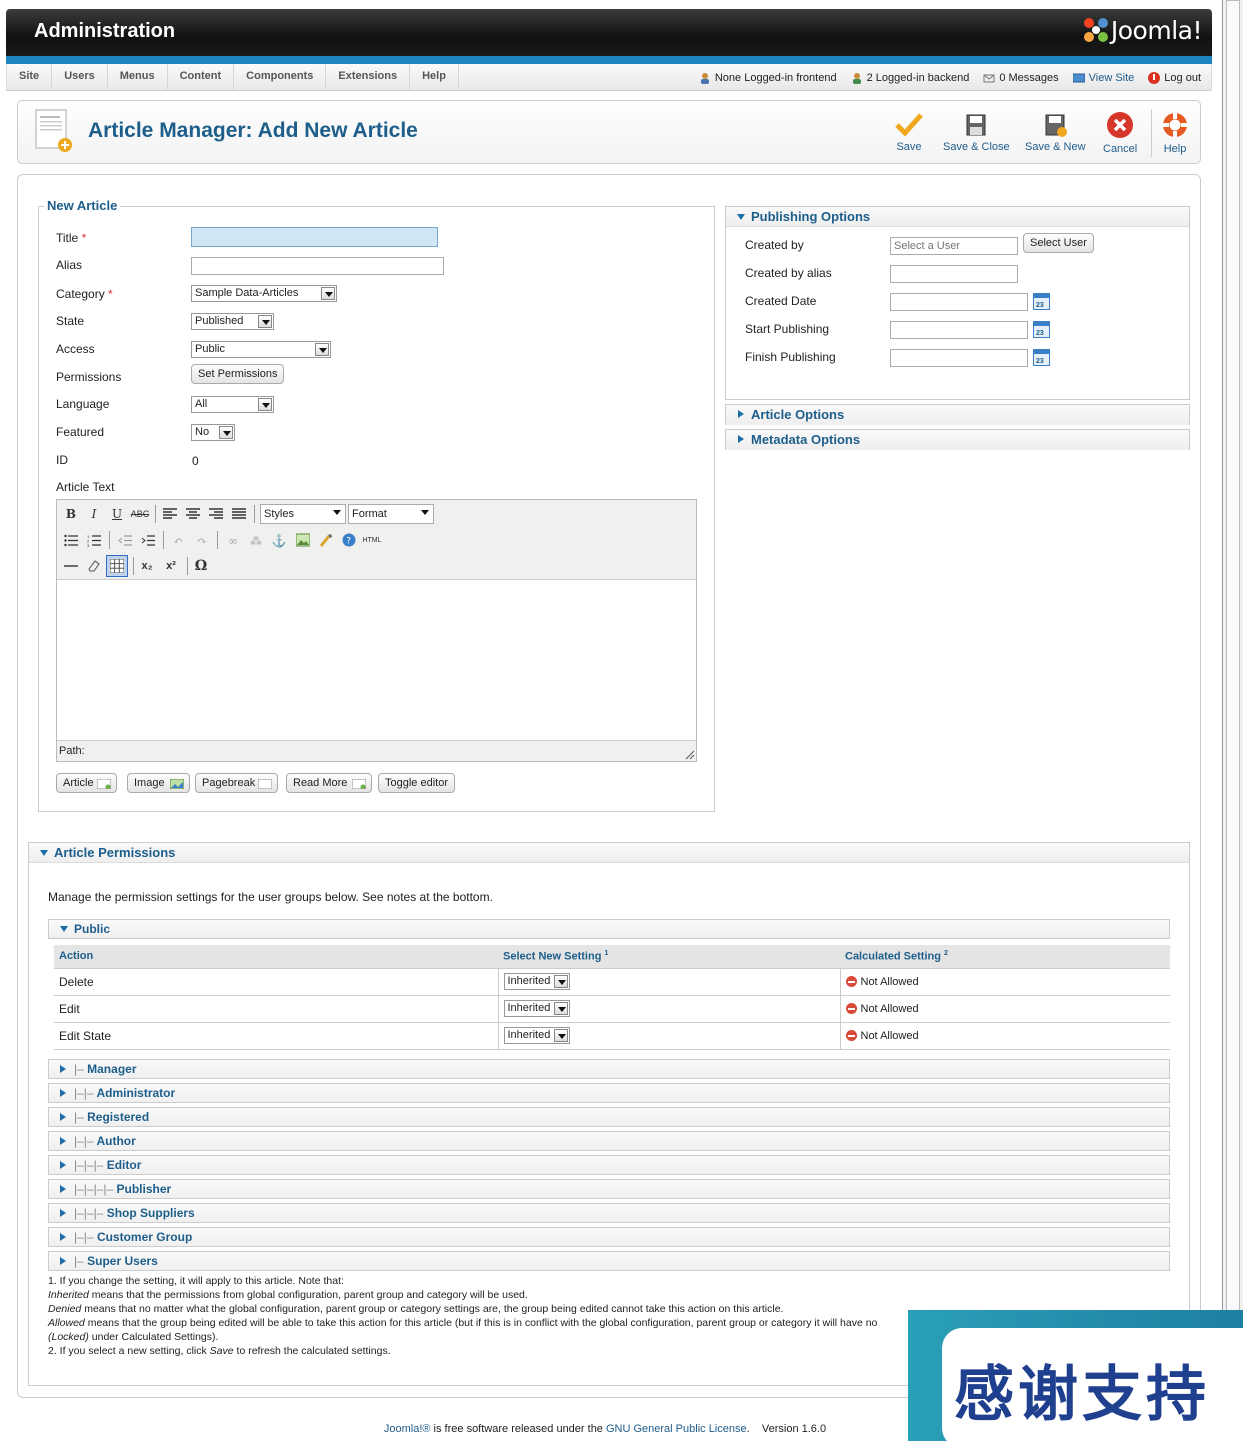 The height and width of the screenshot is (1448, 1243). I want to click on align-right-icon, so click(216, 514).